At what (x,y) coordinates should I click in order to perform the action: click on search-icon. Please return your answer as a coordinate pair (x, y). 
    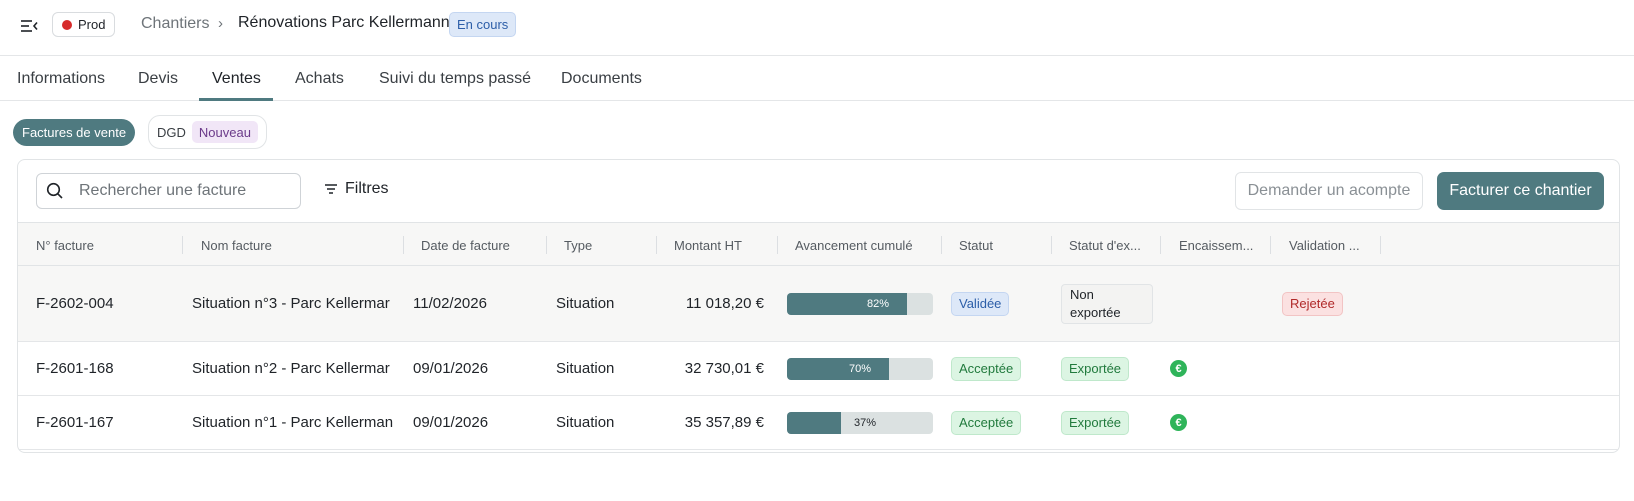
    Looking at the image, I should click on (54, 190).